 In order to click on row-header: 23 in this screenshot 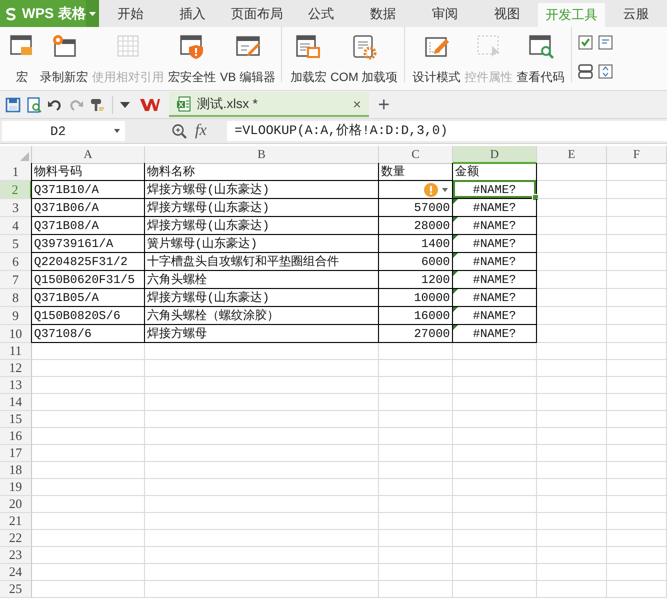, I will do `click(16, 555)`.